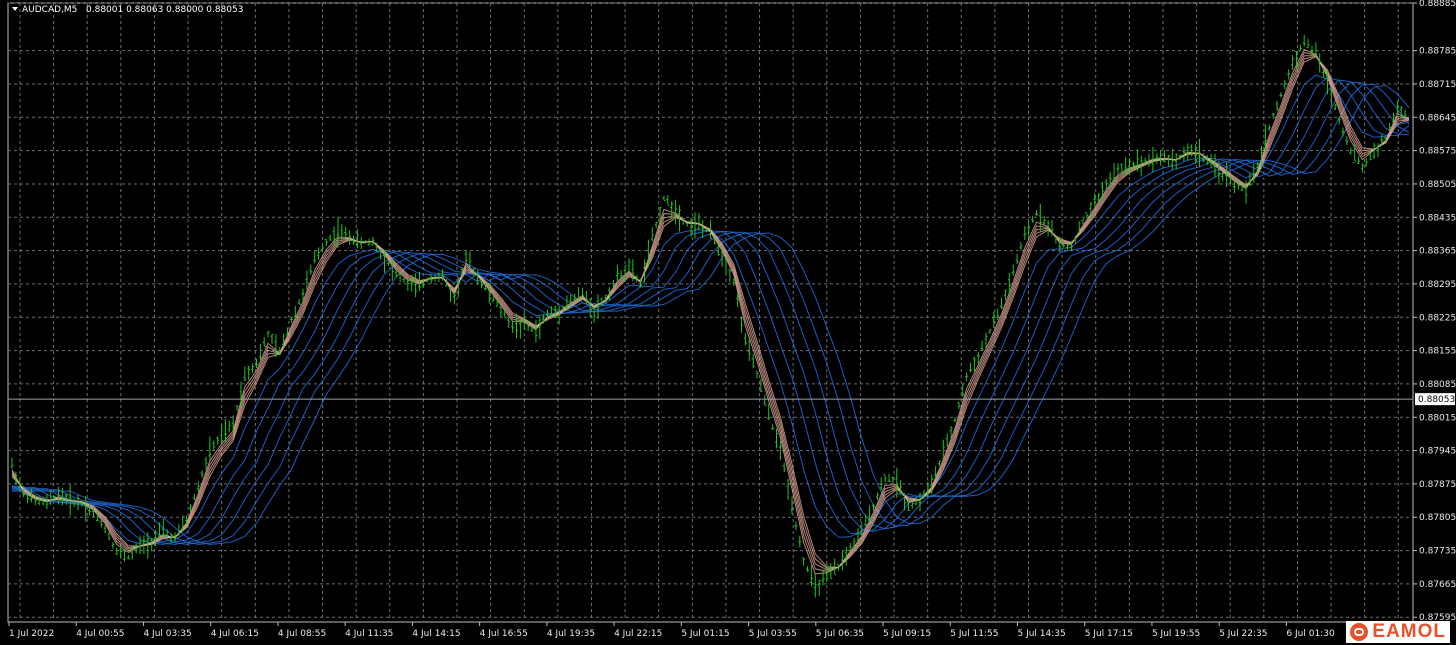 This screenshot has width=1456, height=645. Describe the element at coordinates (1437, 318) in the screenshot. I see `price-tick-label: 0.88225` at that location.